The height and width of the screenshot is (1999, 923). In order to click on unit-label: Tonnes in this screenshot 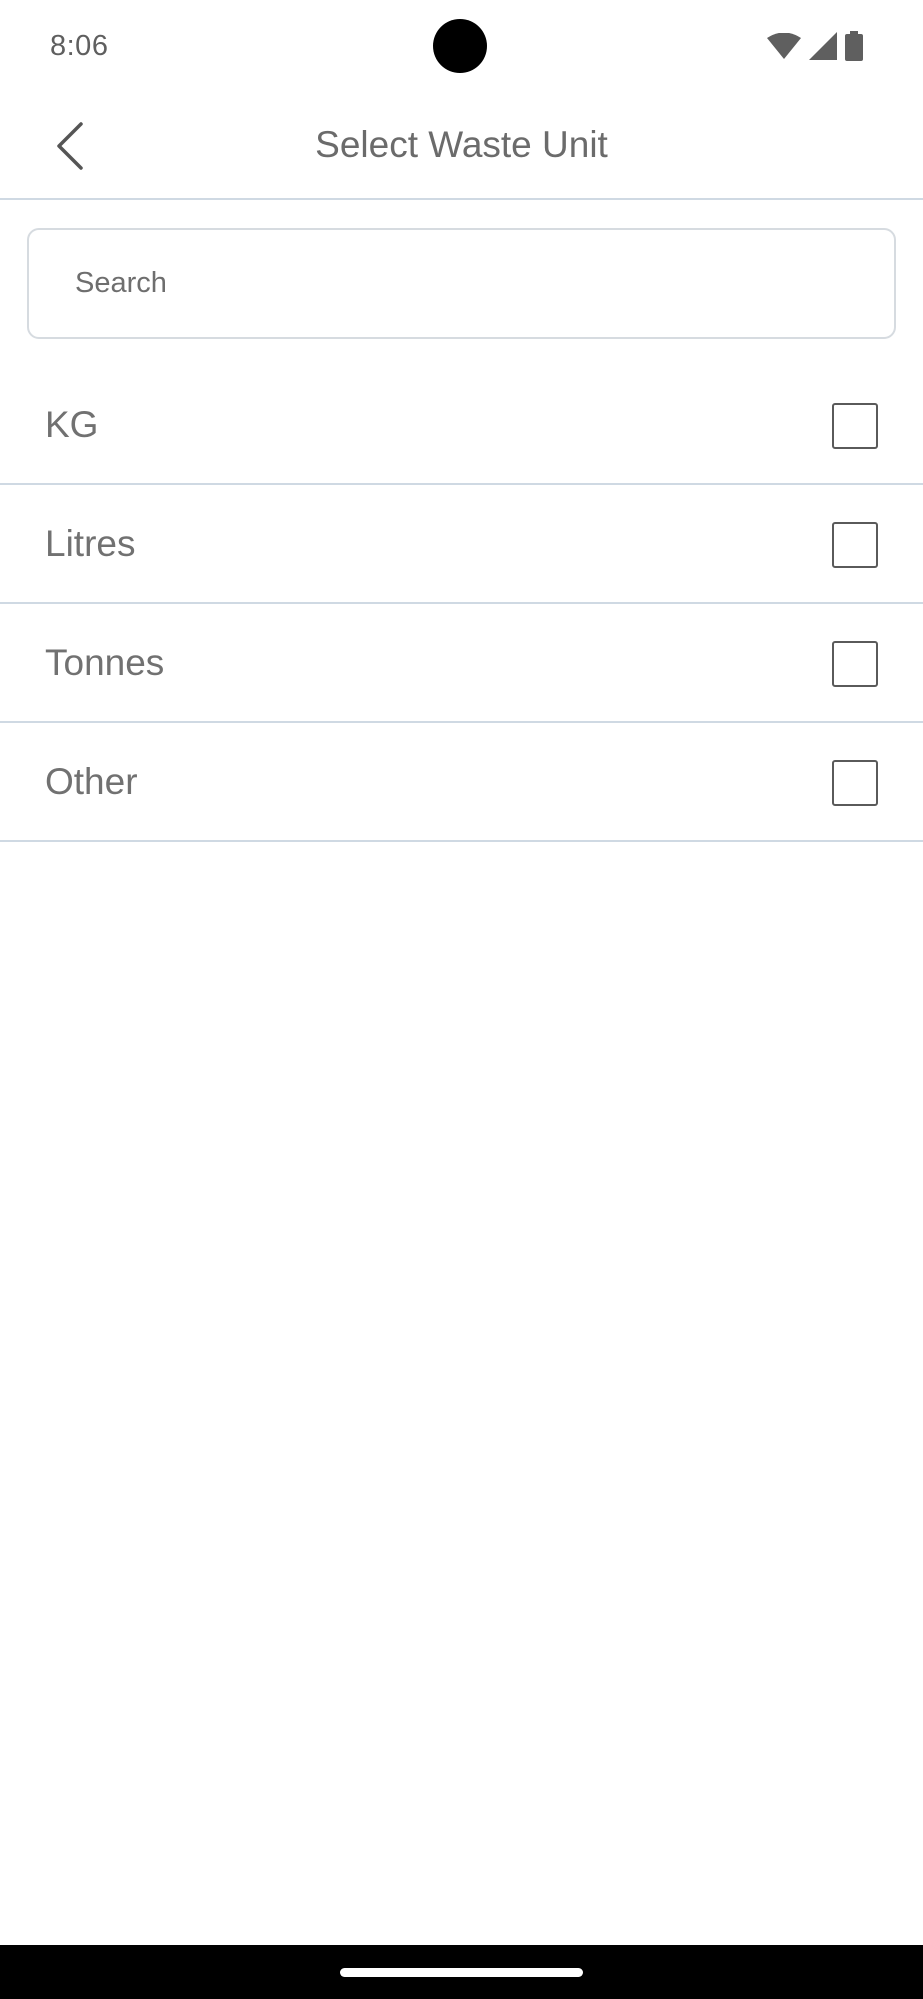, I will do `click(105, 662)`.